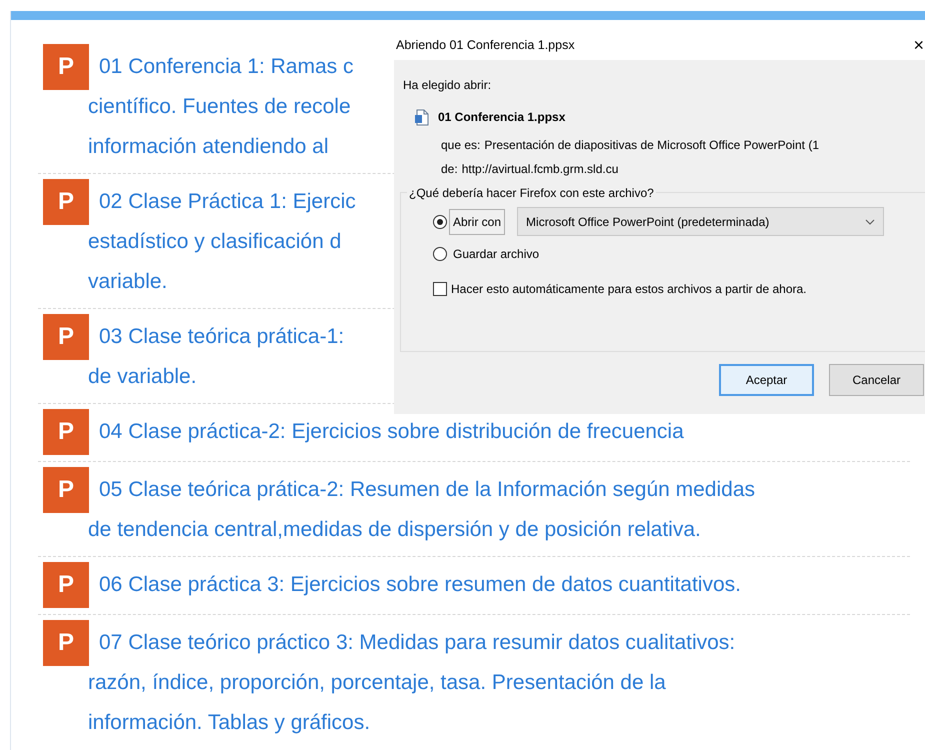 The width and height of the screenshot is (925, 750). What do you see at coordinates (918, 45) in the screenshot?
I see `close-button: ×` at bounding box center [918, 45].